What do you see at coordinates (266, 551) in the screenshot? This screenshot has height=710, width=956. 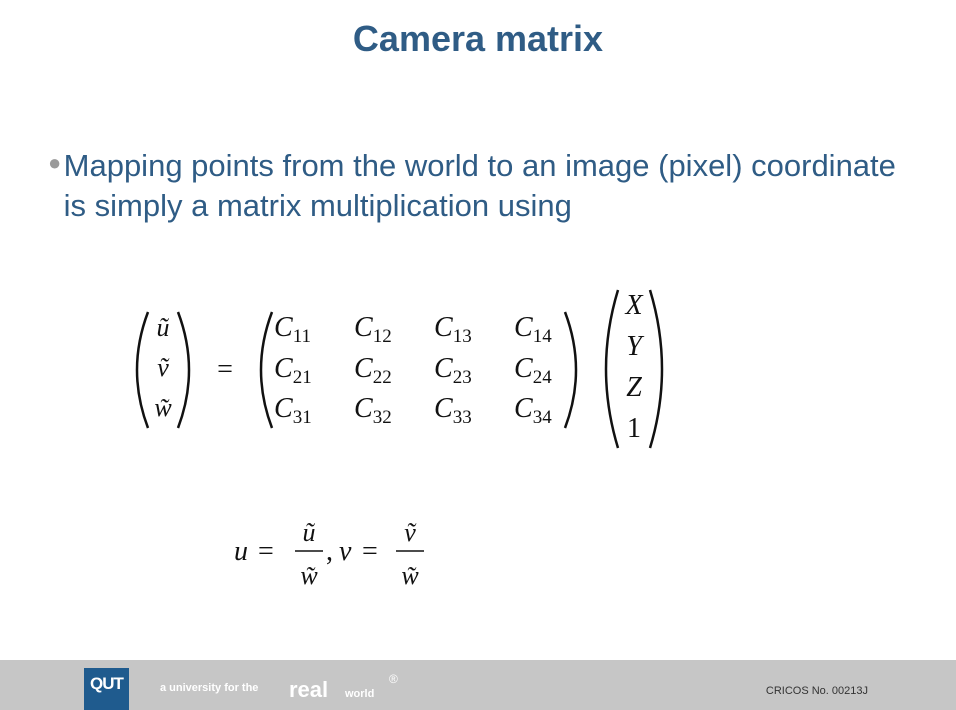 I see `eq2-equals-1: =` at bounding box center [266, 551].